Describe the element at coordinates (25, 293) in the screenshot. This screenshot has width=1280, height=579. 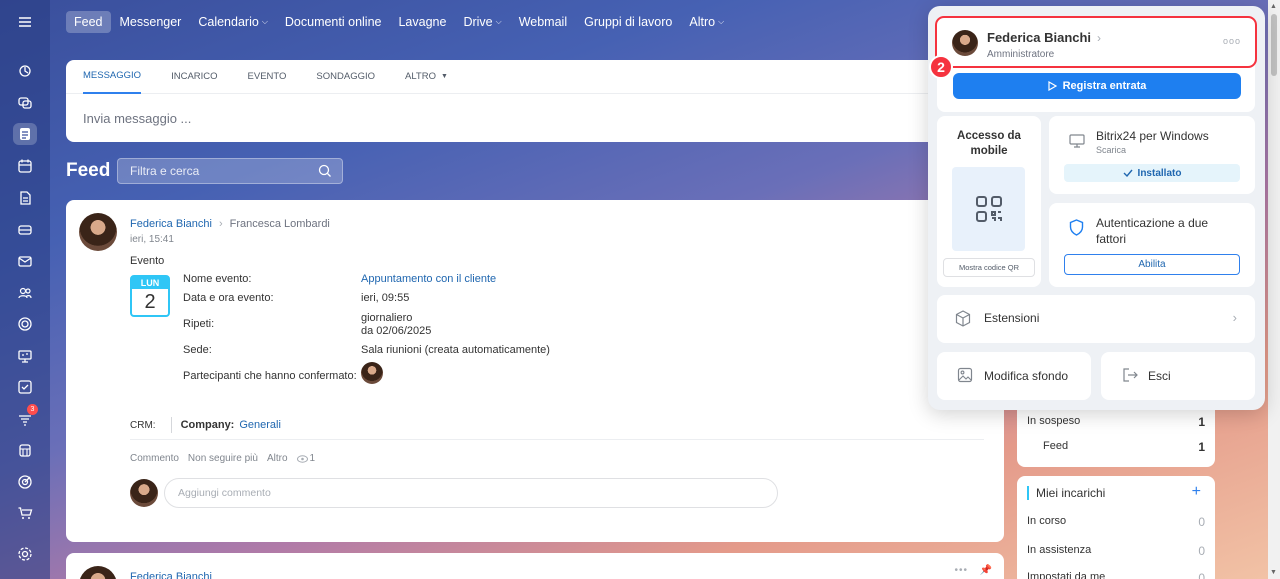
I see `groups-icon` at that location.